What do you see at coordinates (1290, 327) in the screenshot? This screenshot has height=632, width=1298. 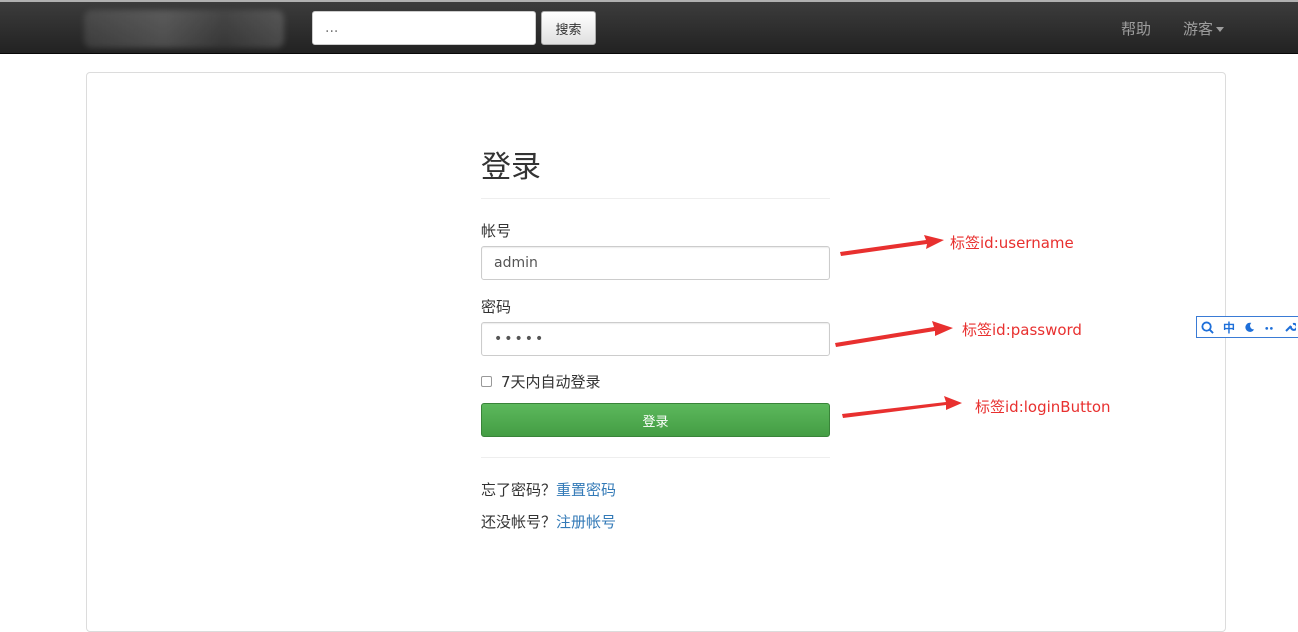 I see `wrench-icon` at bounding box center [1290, 327].